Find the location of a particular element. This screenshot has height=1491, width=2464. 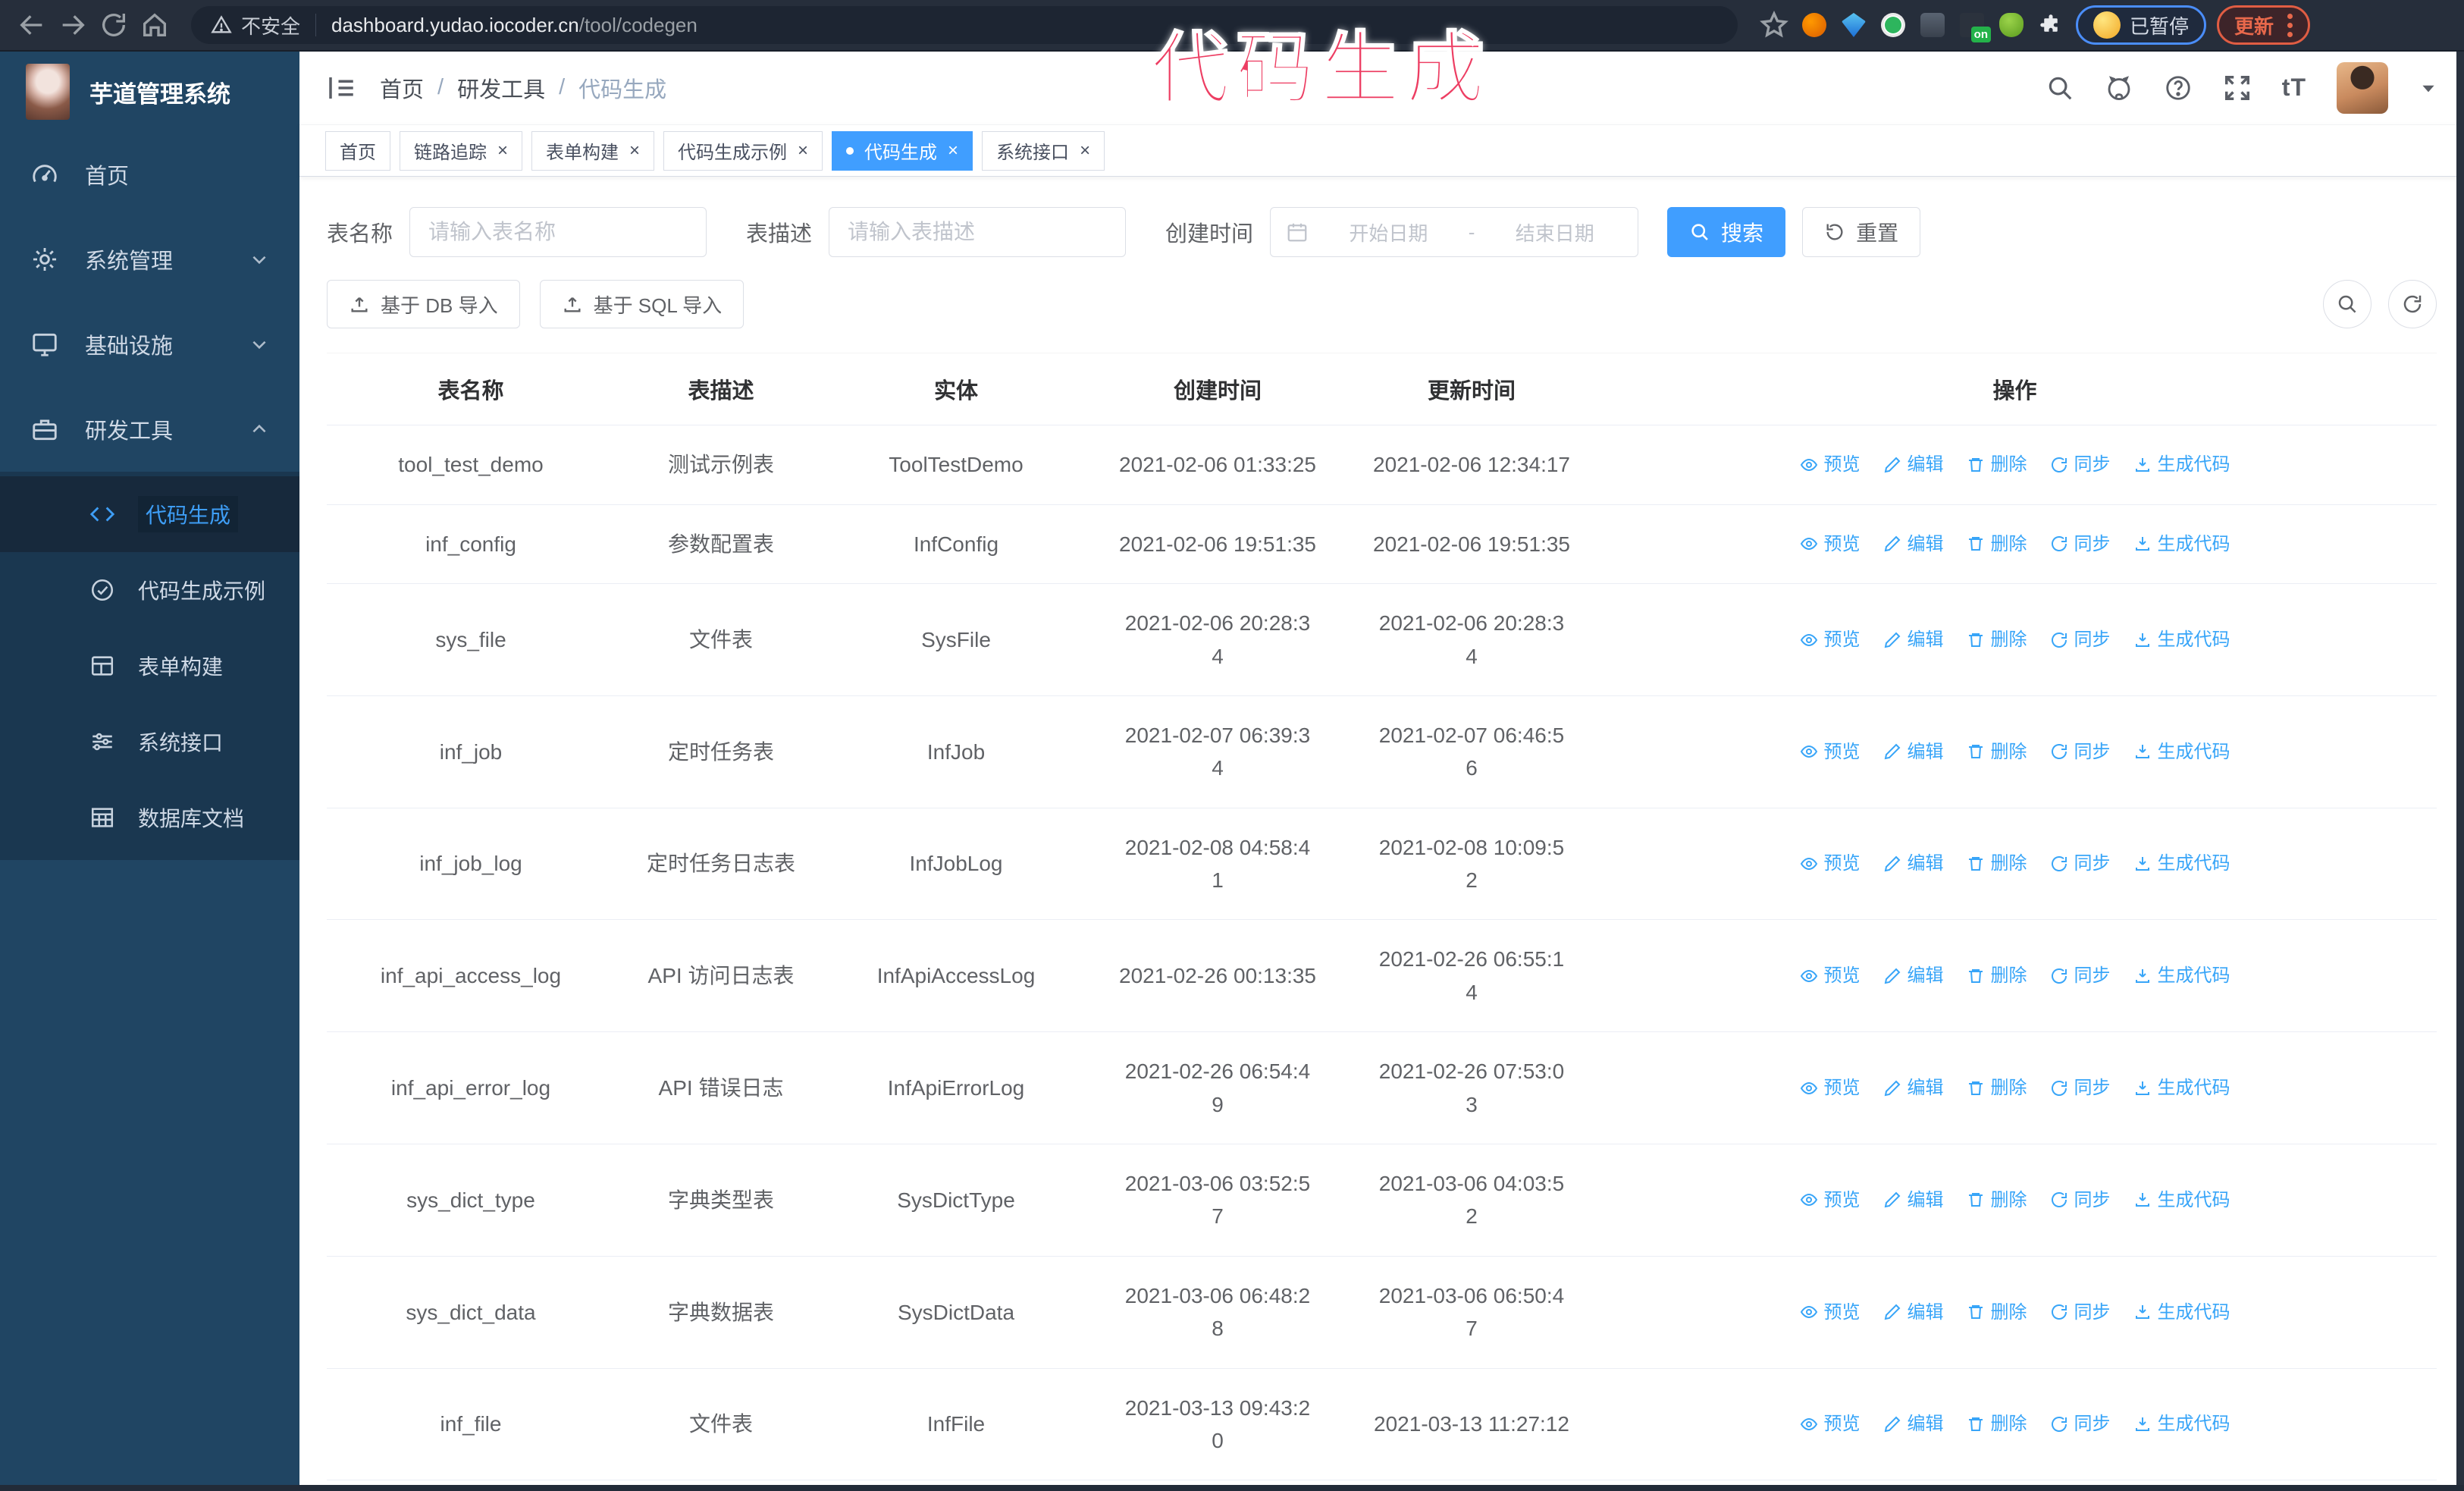

extension-green-alien-icon is located at coordinates (2012, 25).